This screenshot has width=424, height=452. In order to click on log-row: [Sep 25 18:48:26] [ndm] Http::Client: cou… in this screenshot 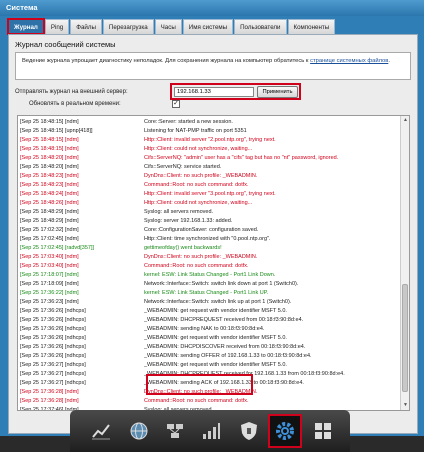, I will do `click(209, 203)`.